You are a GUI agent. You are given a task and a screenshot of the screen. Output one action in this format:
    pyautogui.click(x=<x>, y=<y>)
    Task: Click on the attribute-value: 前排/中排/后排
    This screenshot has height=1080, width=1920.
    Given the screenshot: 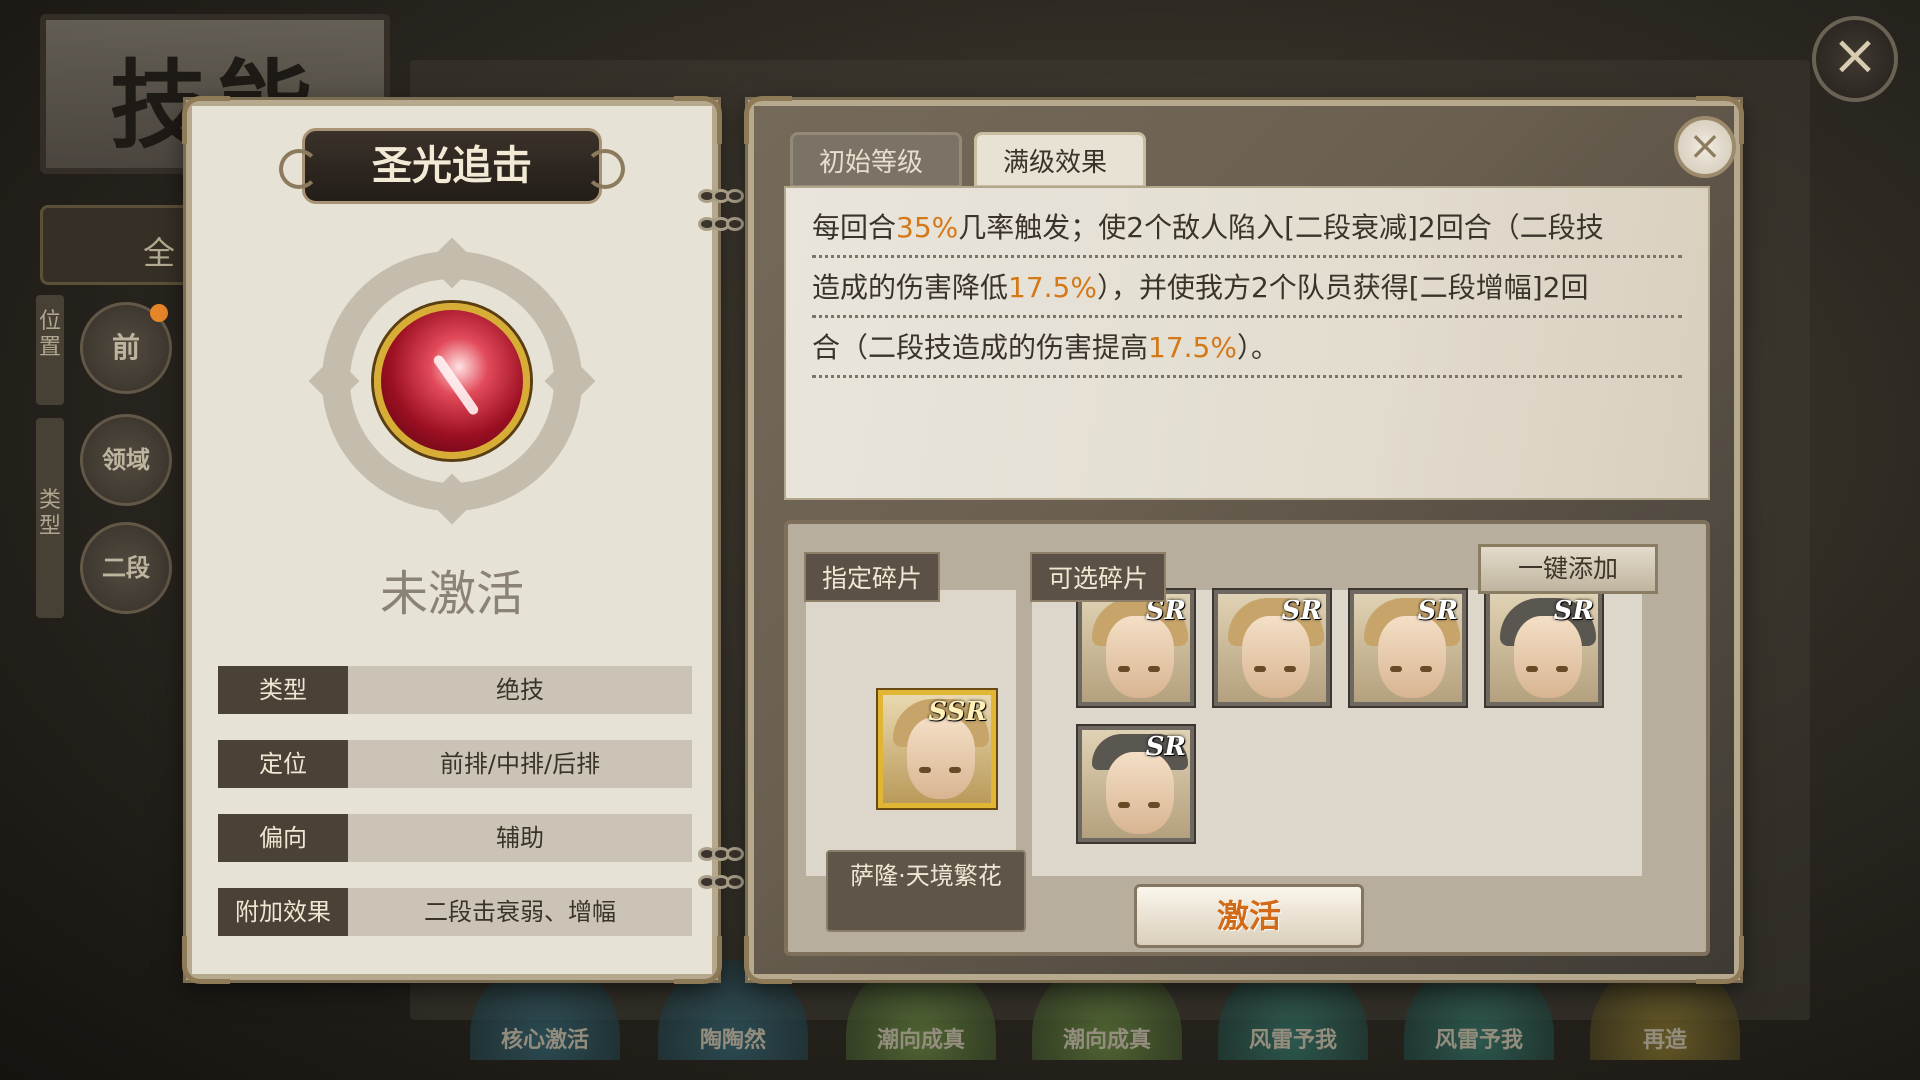 What is the action you would take?
    pyautogui.click(x=520, y=764)
    